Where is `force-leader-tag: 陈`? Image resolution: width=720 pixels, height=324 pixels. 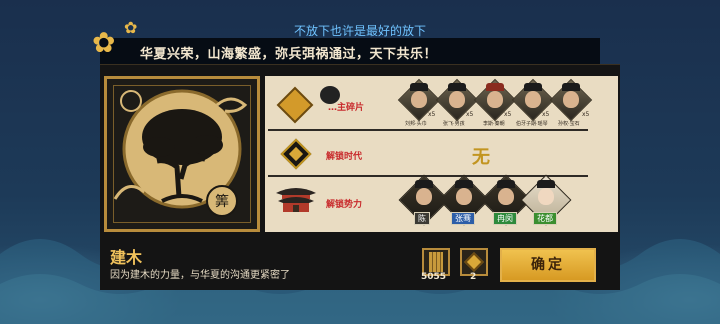 force-leader-tag: 陈 is located at coordinates (422, 218).